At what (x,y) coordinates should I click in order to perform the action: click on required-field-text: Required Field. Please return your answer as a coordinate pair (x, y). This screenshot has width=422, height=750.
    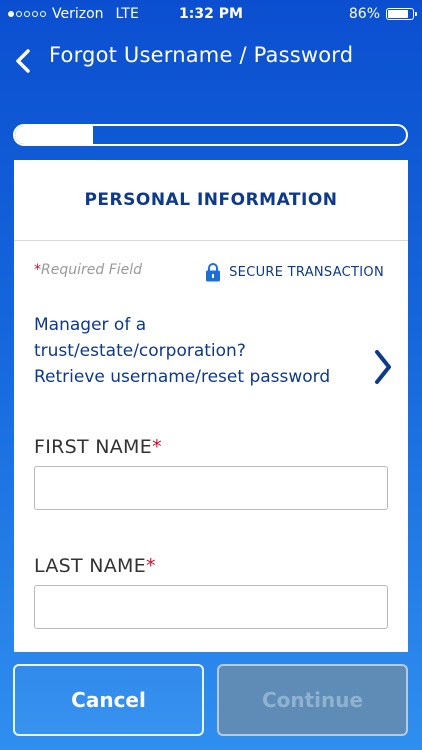
    Looking at the image, I should click on (92, 270).